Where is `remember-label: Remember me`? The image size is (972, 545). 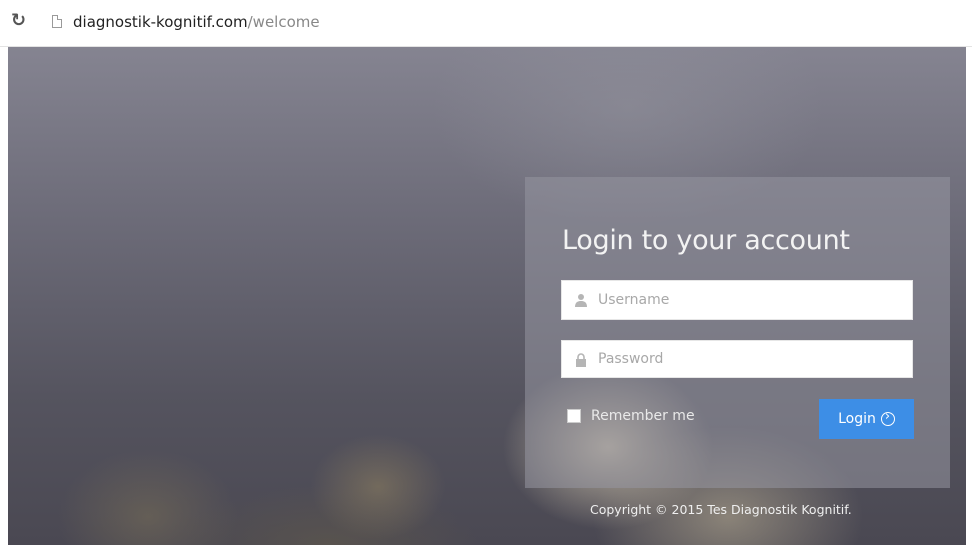
remember-label: Remember me is located at coordinates (643, 416).